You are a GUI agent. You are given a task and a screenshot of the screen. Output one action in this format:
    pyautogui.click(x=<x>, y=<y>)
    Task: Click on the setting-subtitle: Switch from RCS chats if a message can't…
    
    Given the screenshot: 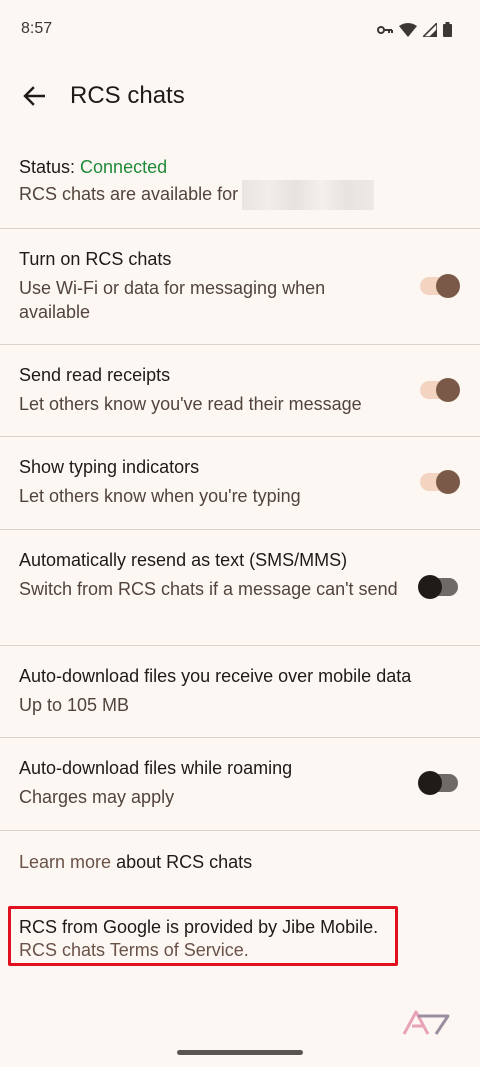 What is the action you would take?
    pyautogui.click(x=208, y=589)
    